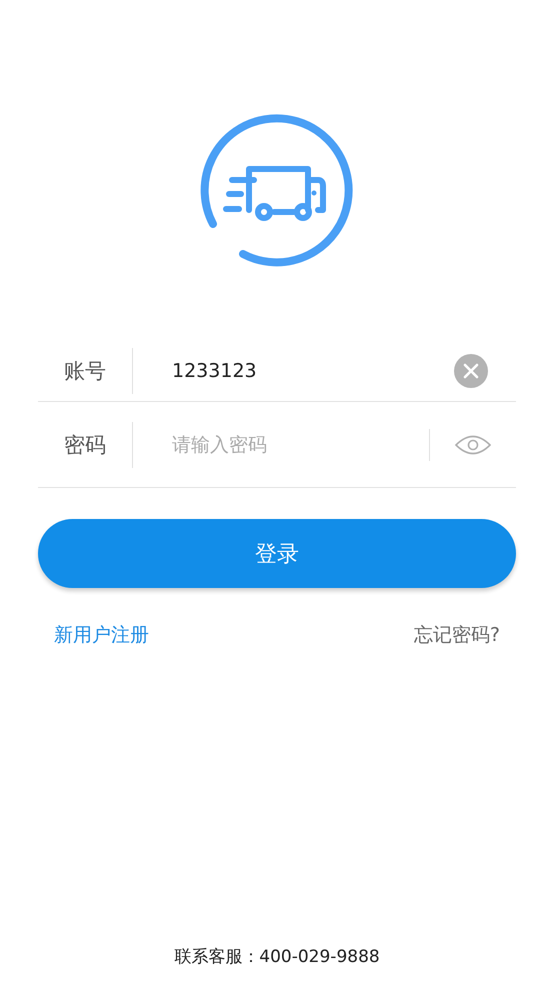 The width and height of the screenshot is (554, 984). Describe the element at coordinates (471, 371) in the screenshot. I see `clear-icon` at that location.